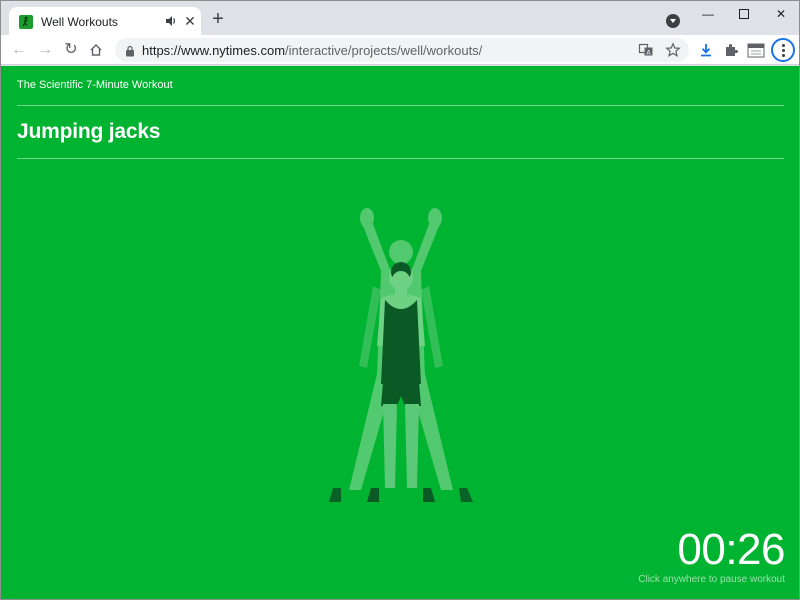 The width and height of the screenshot is (800, 600). What do you see at coordinates (708, 14) in the screenshot?
I see `minimize-icon: —` at bounding box center [708, 14].